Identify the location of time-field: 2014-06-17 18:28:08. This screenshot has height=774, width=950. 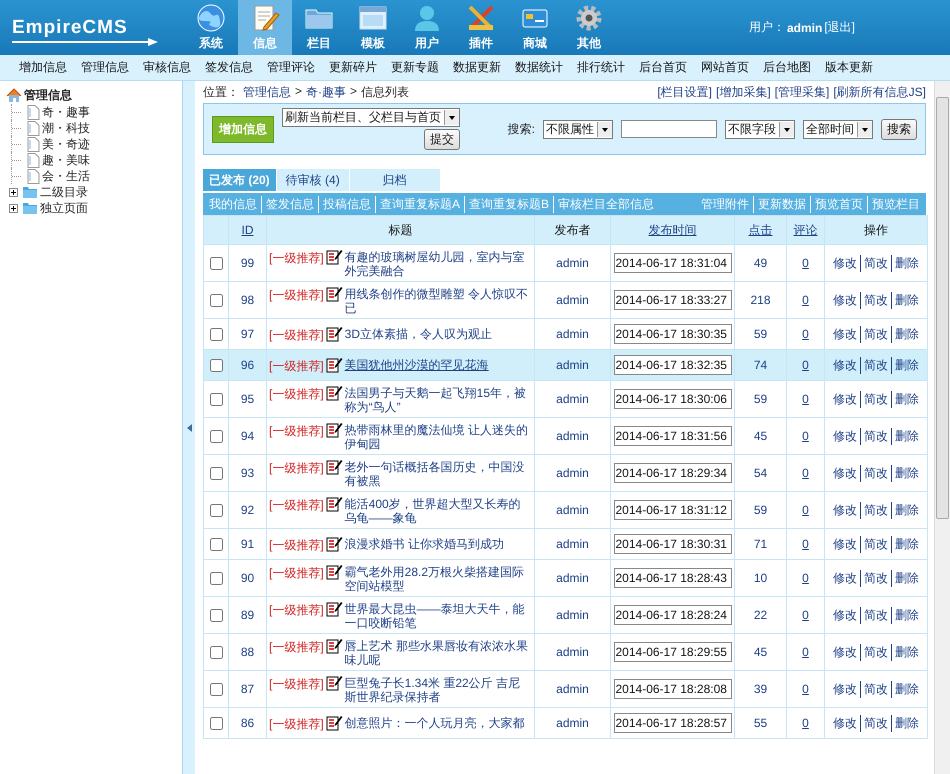
(673, 689).